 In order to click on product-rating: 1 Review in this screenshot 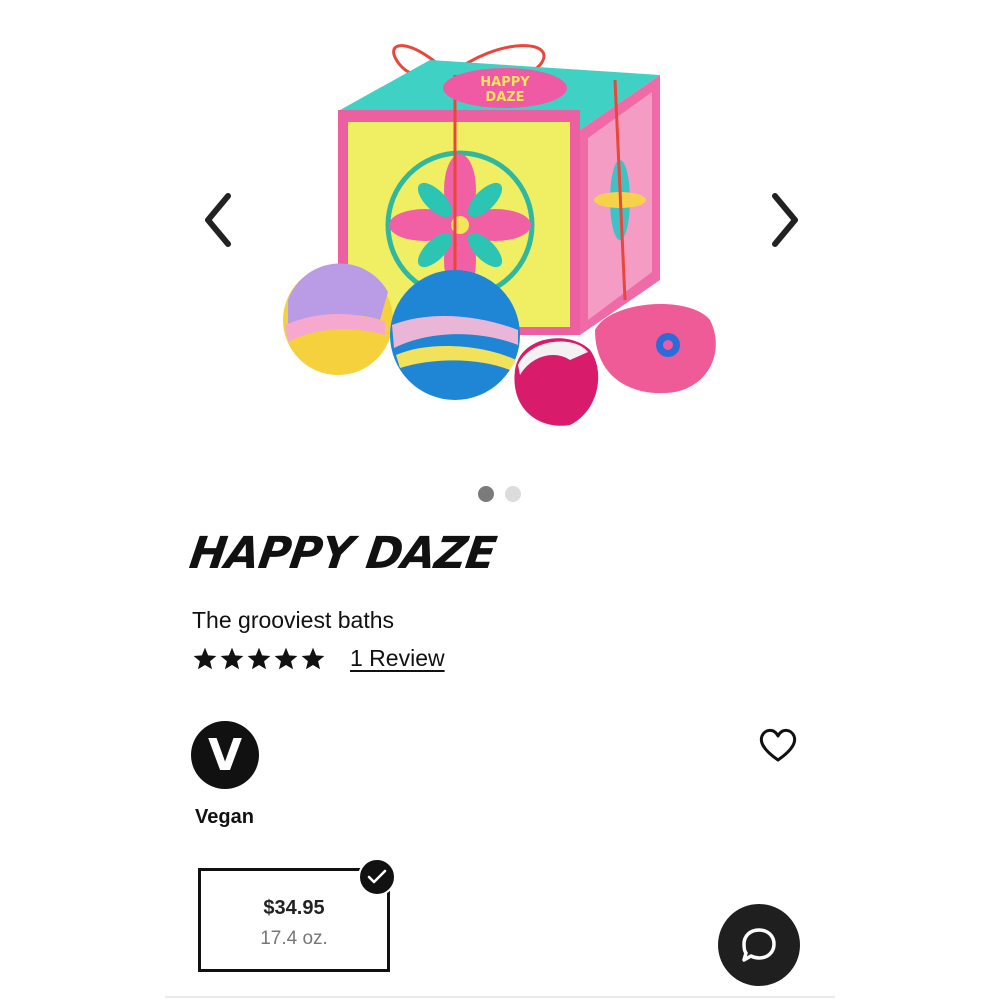, I will do `click(318, 658)`.